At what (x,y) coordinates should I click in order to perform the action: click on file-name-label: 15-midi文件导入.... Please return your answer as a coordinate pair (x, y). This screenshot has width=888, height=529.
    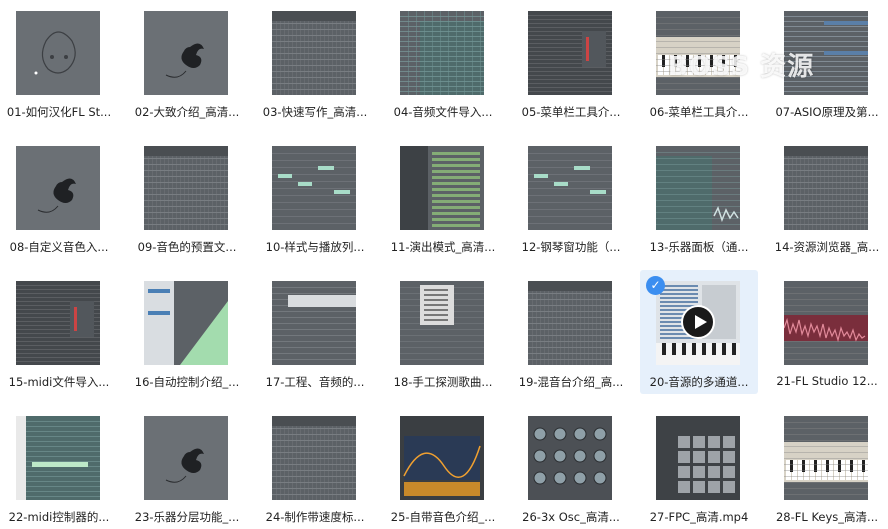
    Looking at the image, I should click on (59, 382).